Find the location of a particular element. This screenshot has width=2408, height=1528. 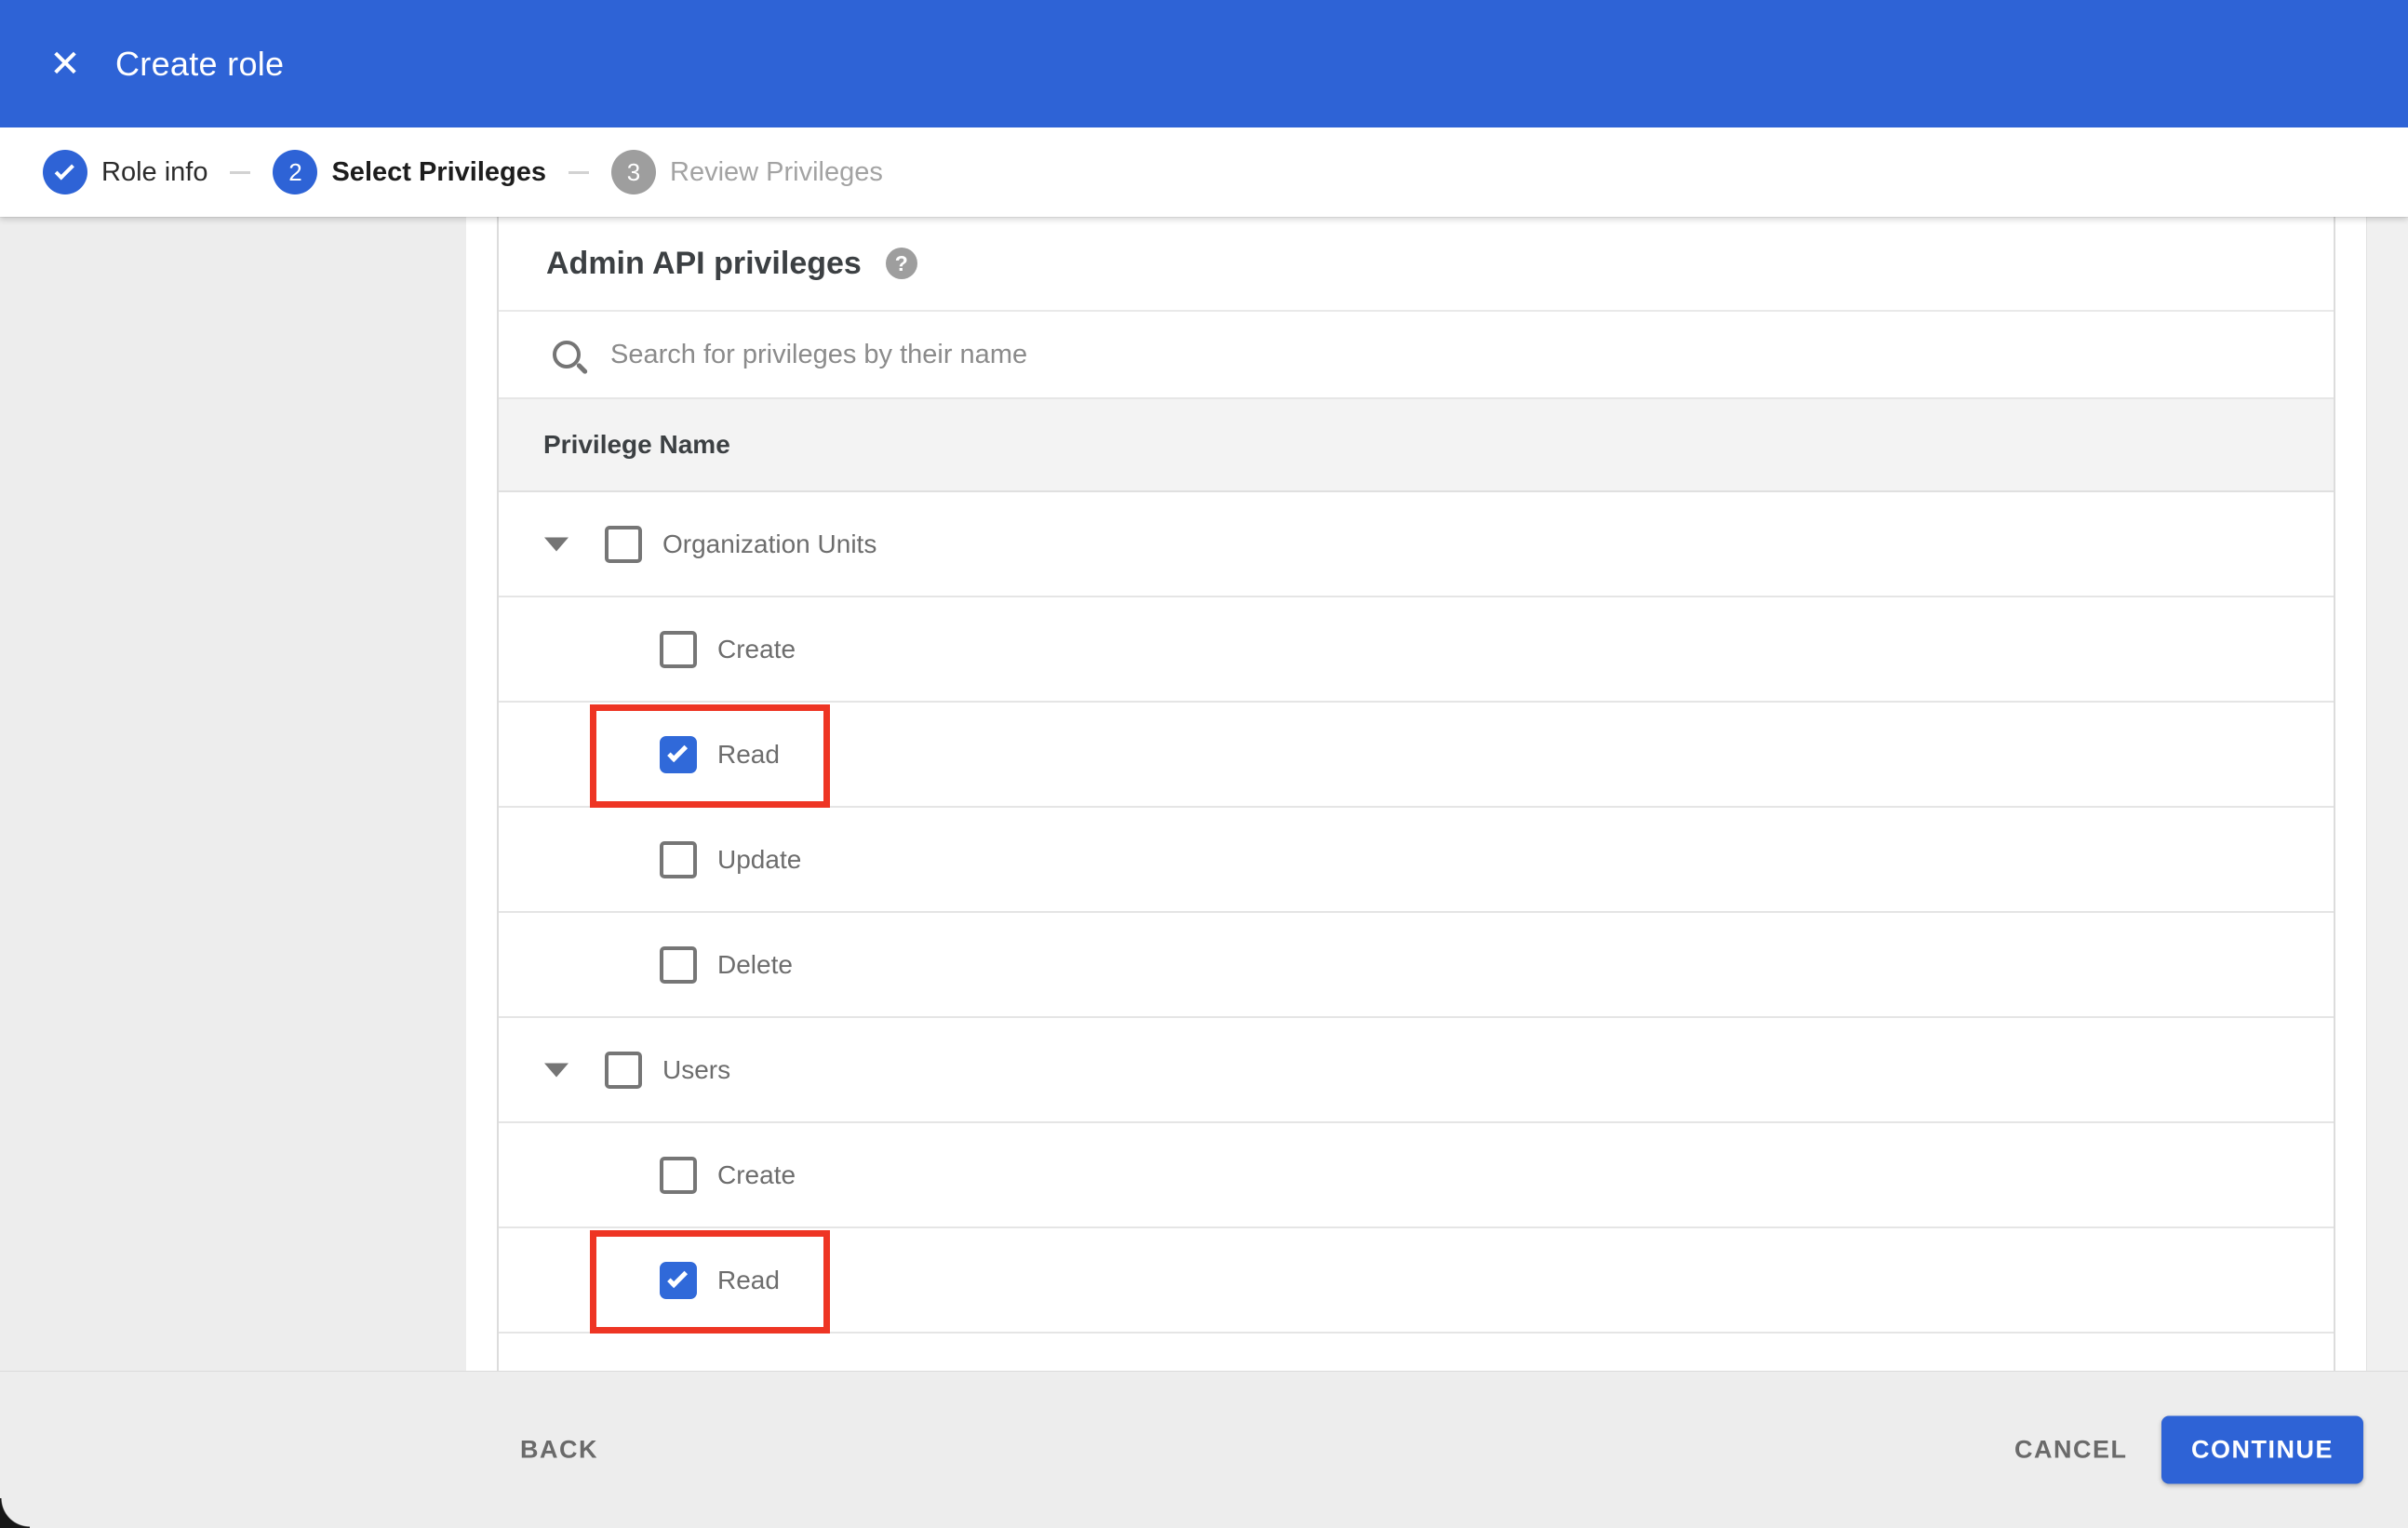

column-header-privilege-name: Privilege Name is located at coordinates (637, 444).